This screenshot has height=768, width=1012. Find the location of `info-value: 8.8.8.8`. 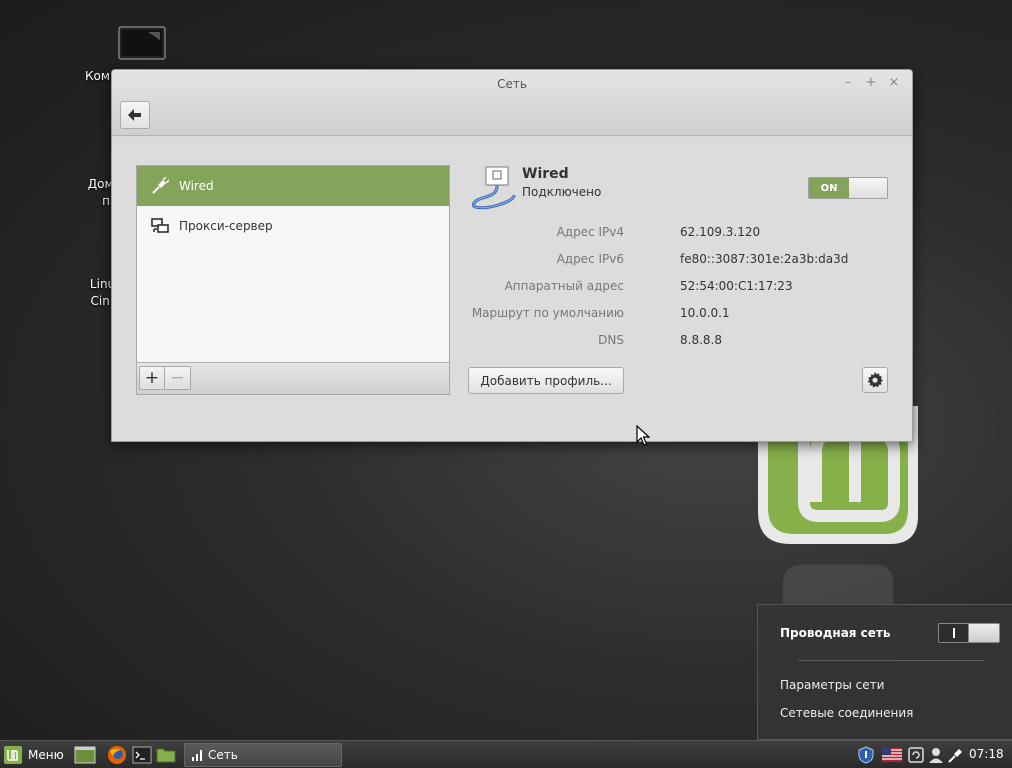

info-value: 8.8.8.8 is located at coordinates (701, 340).